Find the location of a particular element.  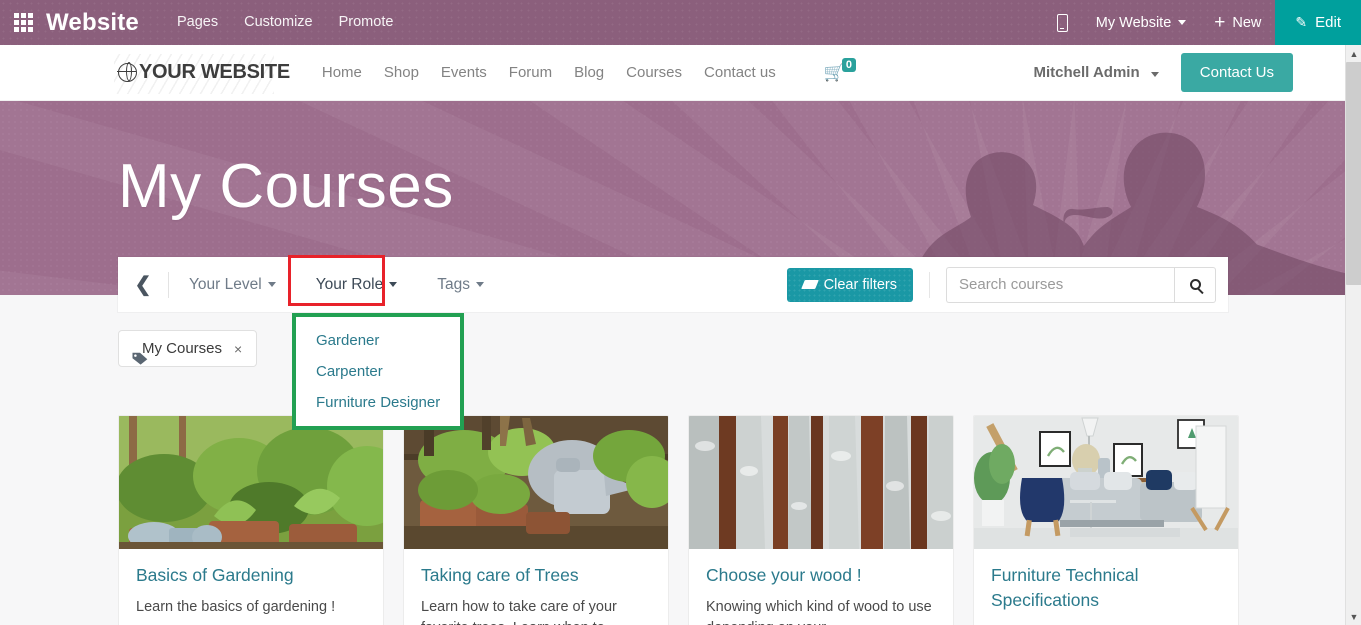

course-search is located at coordinates (1081, 284).